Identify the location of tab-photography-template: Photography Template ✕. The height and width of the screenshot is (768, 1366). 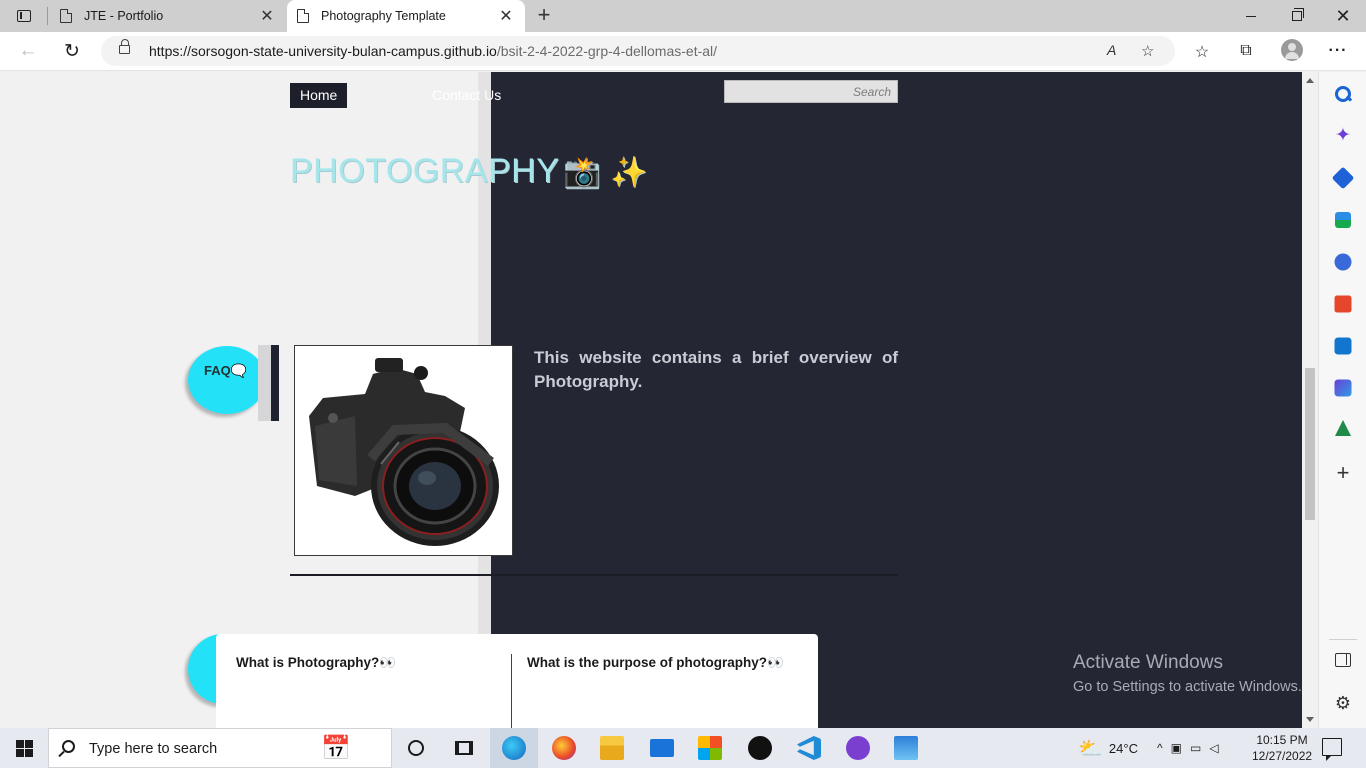
(406, 16).